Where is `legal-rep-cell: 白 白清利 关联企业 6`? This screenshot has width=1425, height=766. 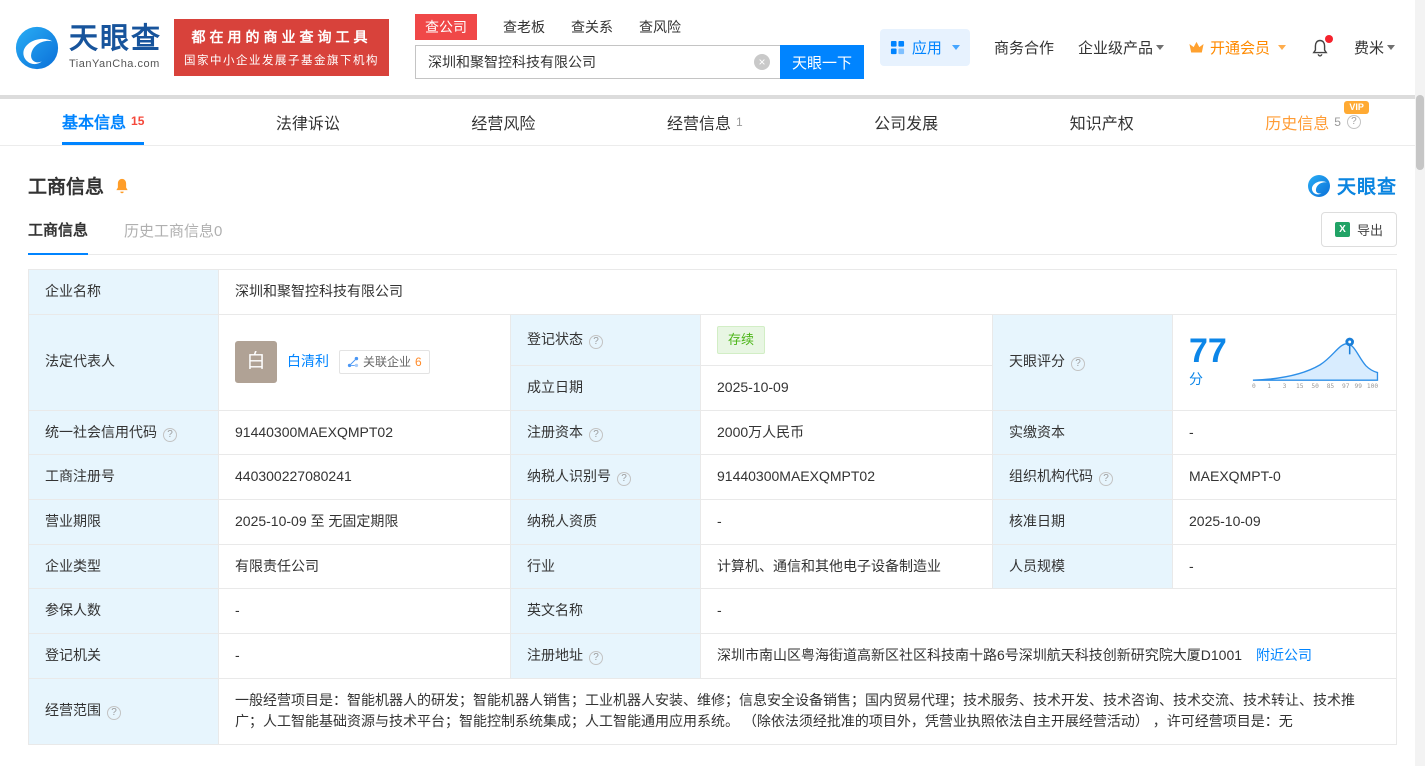
legal-rep-cell: 白 白清利 关联企业 6 is located at coordinates (364, 362).